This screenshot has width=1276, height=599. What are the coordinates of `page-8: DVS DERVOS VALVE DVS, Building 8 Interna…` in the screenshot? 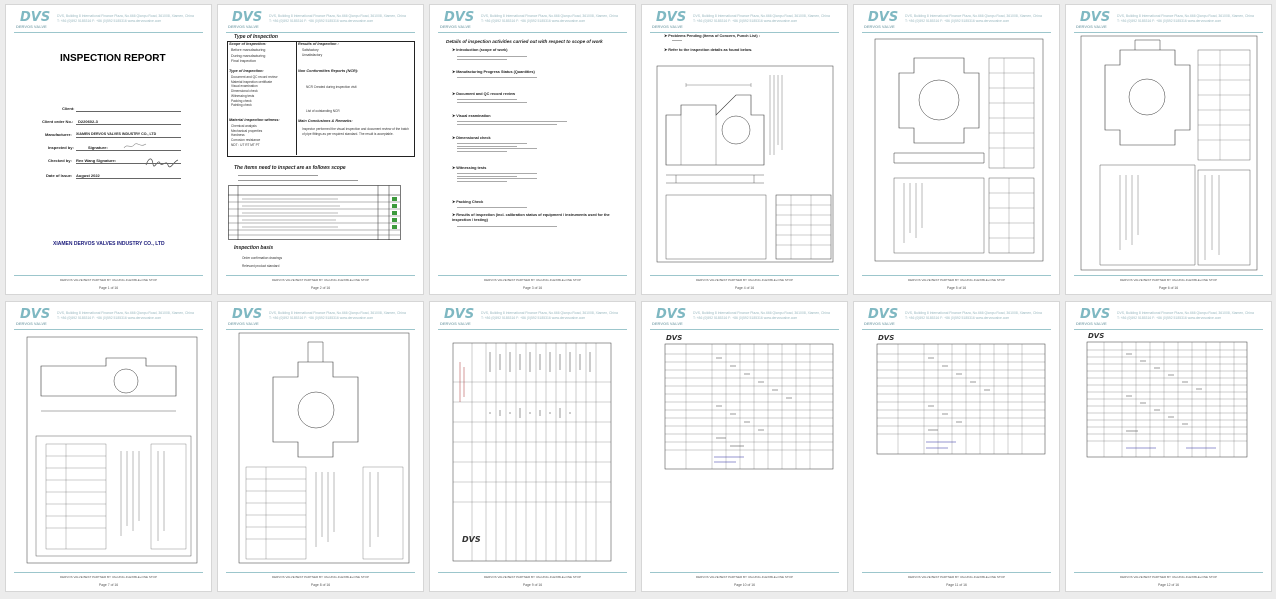 It's located at (320, 446).